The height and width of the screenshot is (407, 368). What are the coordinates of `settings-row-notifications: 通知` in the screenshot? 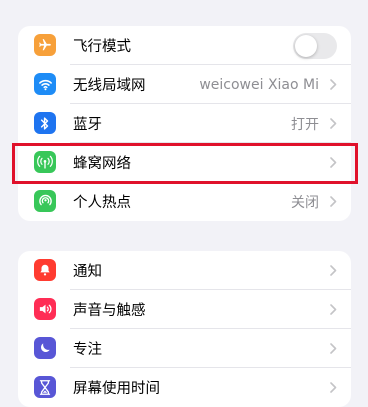 It's located at (184, 270).